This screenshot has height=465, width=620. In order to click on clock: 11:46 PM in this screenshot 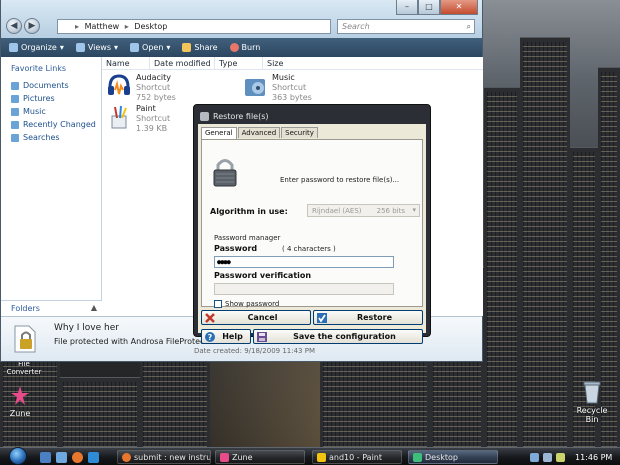, I will do `click(593, 457)`.